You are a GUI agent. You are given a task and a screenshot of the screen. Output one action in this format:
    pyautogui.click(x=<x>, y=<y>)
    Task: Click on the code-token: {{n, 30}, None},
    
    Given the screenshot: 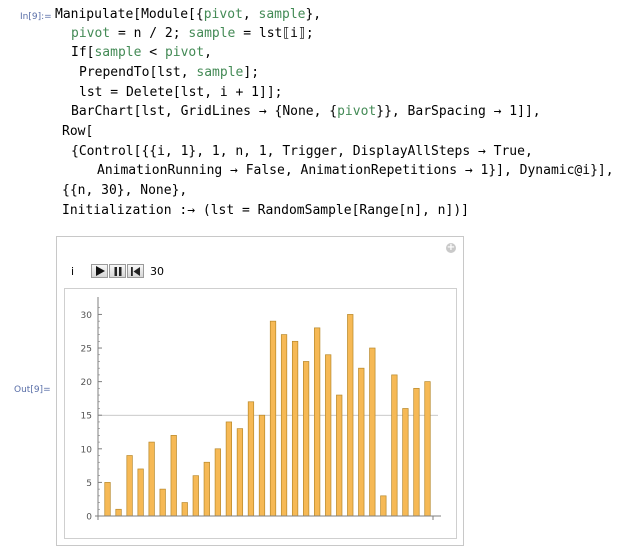 What is the action you would take?
    pyautogui.click(x=125, y=190)
    